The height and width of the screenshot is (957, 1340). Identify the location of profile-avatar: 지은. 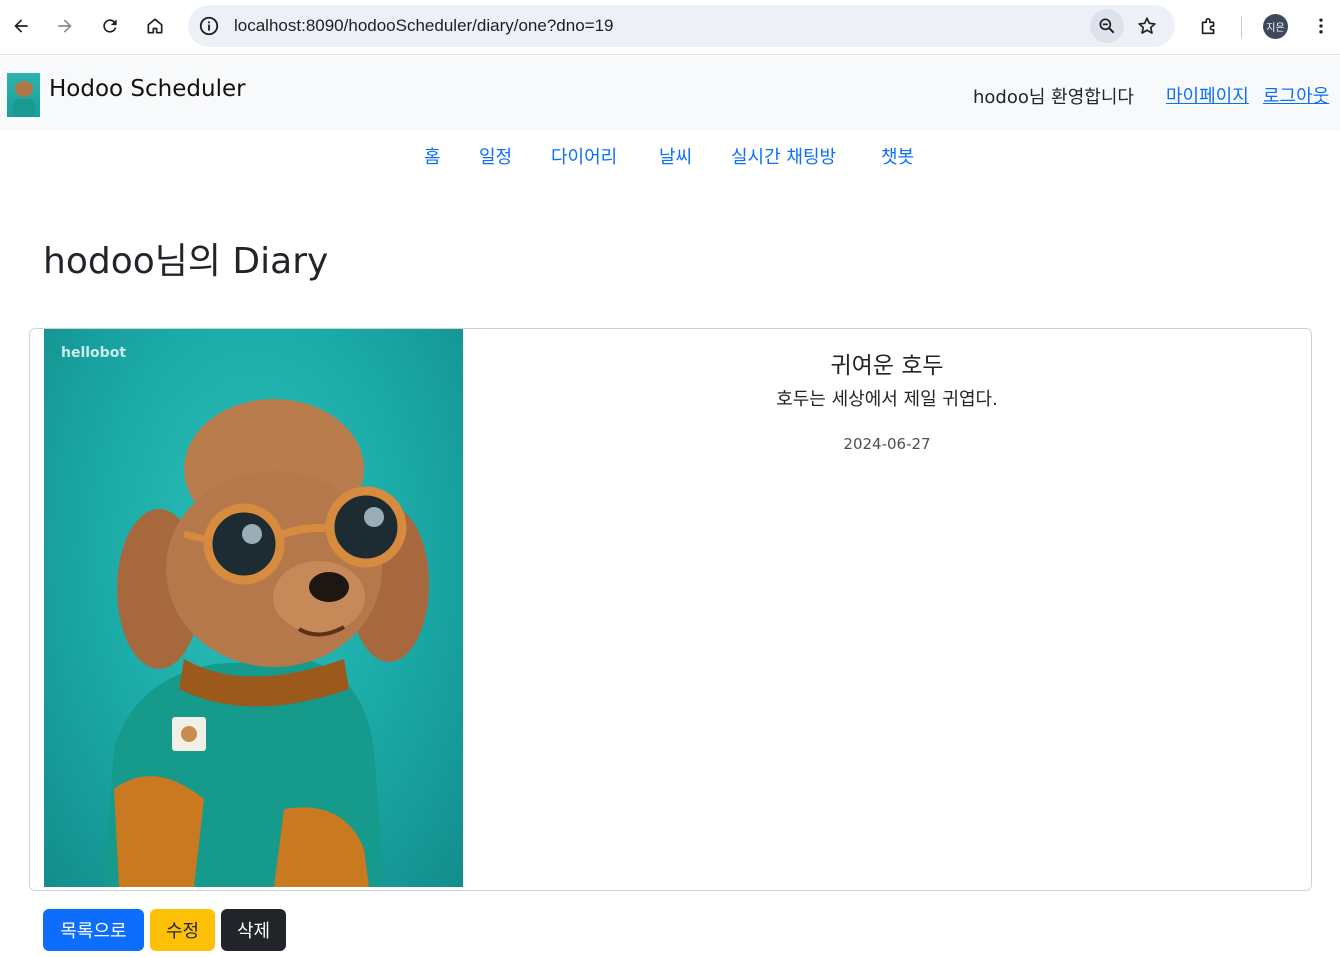
(1275, 26).